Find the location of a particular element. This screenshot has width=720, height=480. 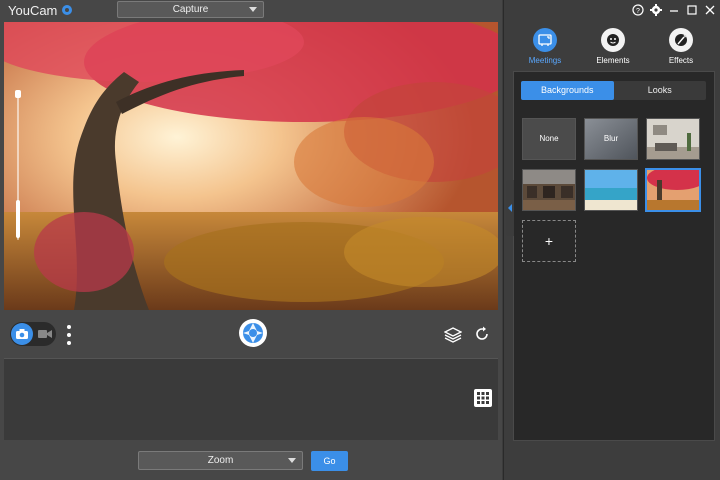

more-options-icon is located at coordinates (69, 335).